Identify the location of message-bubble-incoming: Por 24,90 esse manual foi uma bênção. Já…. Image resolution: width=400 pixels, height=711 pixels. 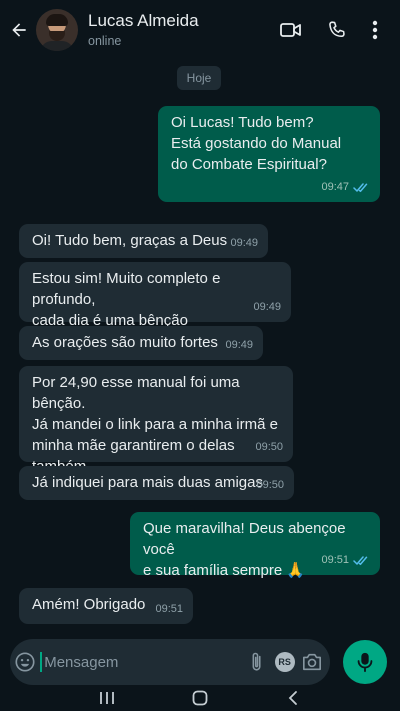
(156, 420).